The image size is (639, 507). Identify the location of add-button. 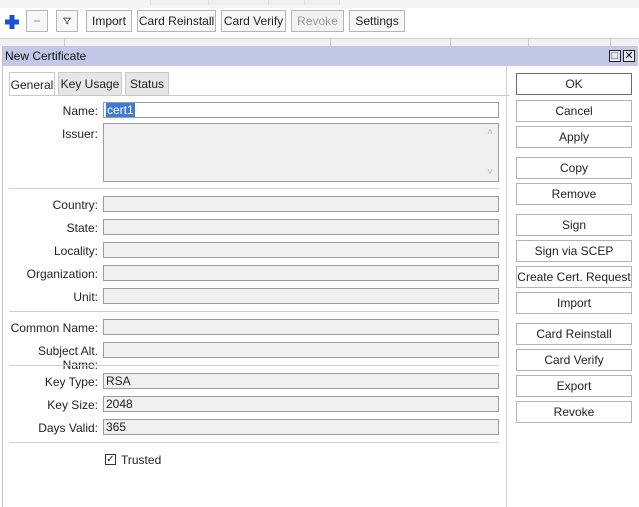
(12, 22).